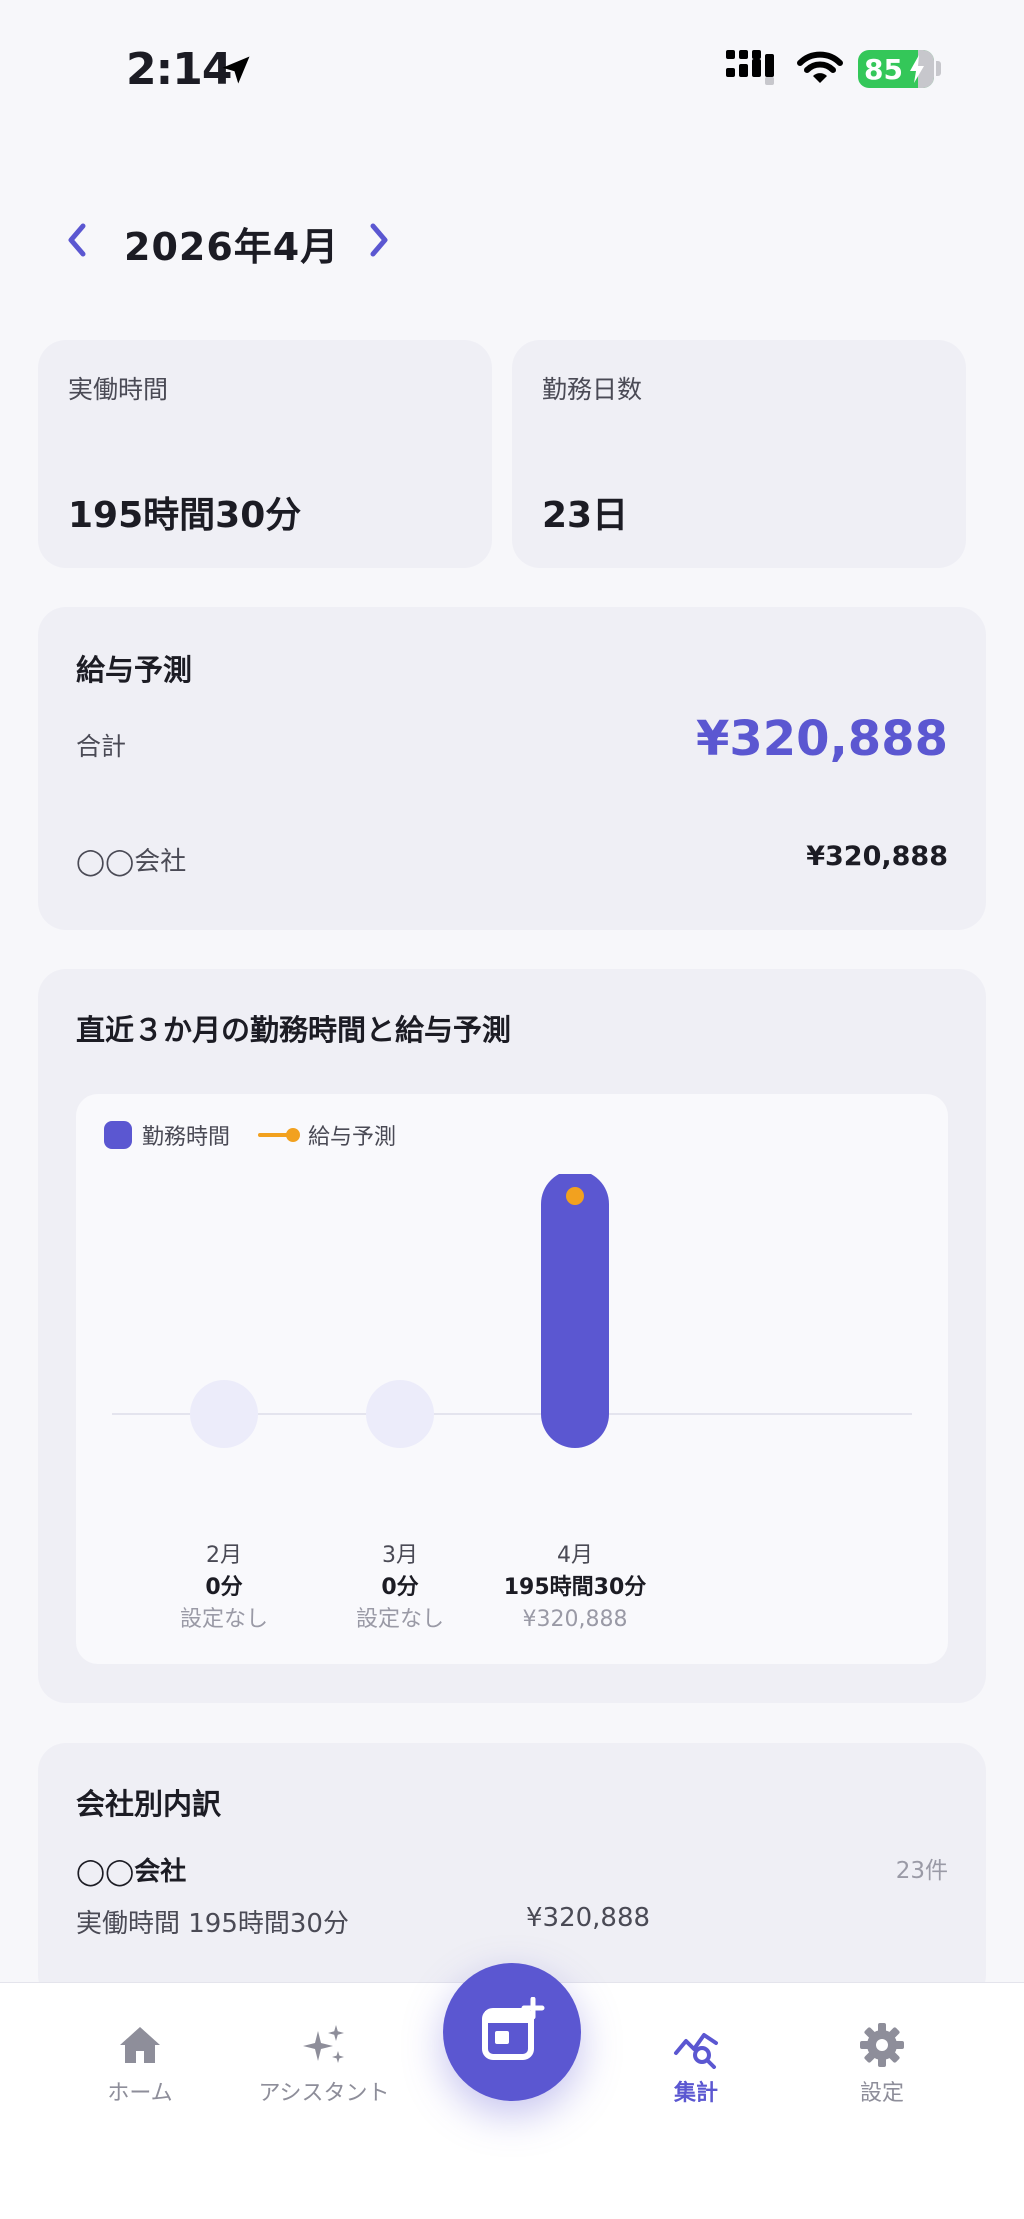  What do you see at coordinates (575, 1196) in the screenshot?
I see `salary-point` at bounding box center [575, 1196].